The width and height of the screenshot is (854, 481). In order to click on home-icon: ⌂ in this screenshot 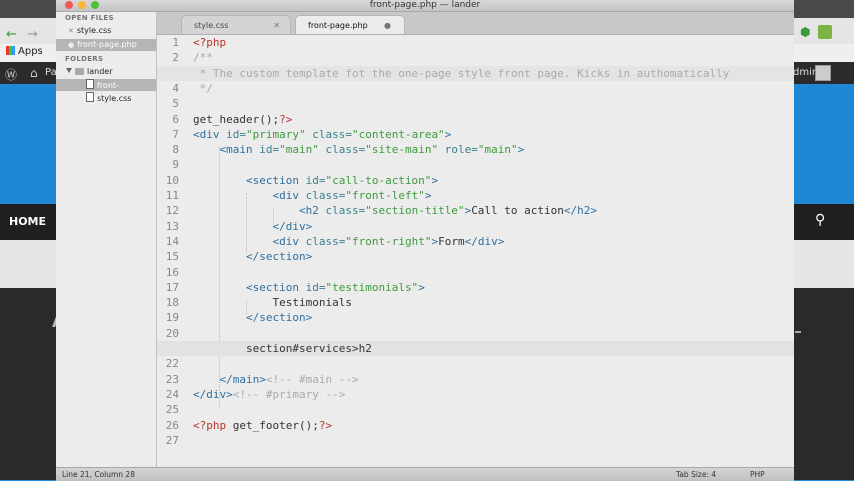, I will do `click(34, 73)`.